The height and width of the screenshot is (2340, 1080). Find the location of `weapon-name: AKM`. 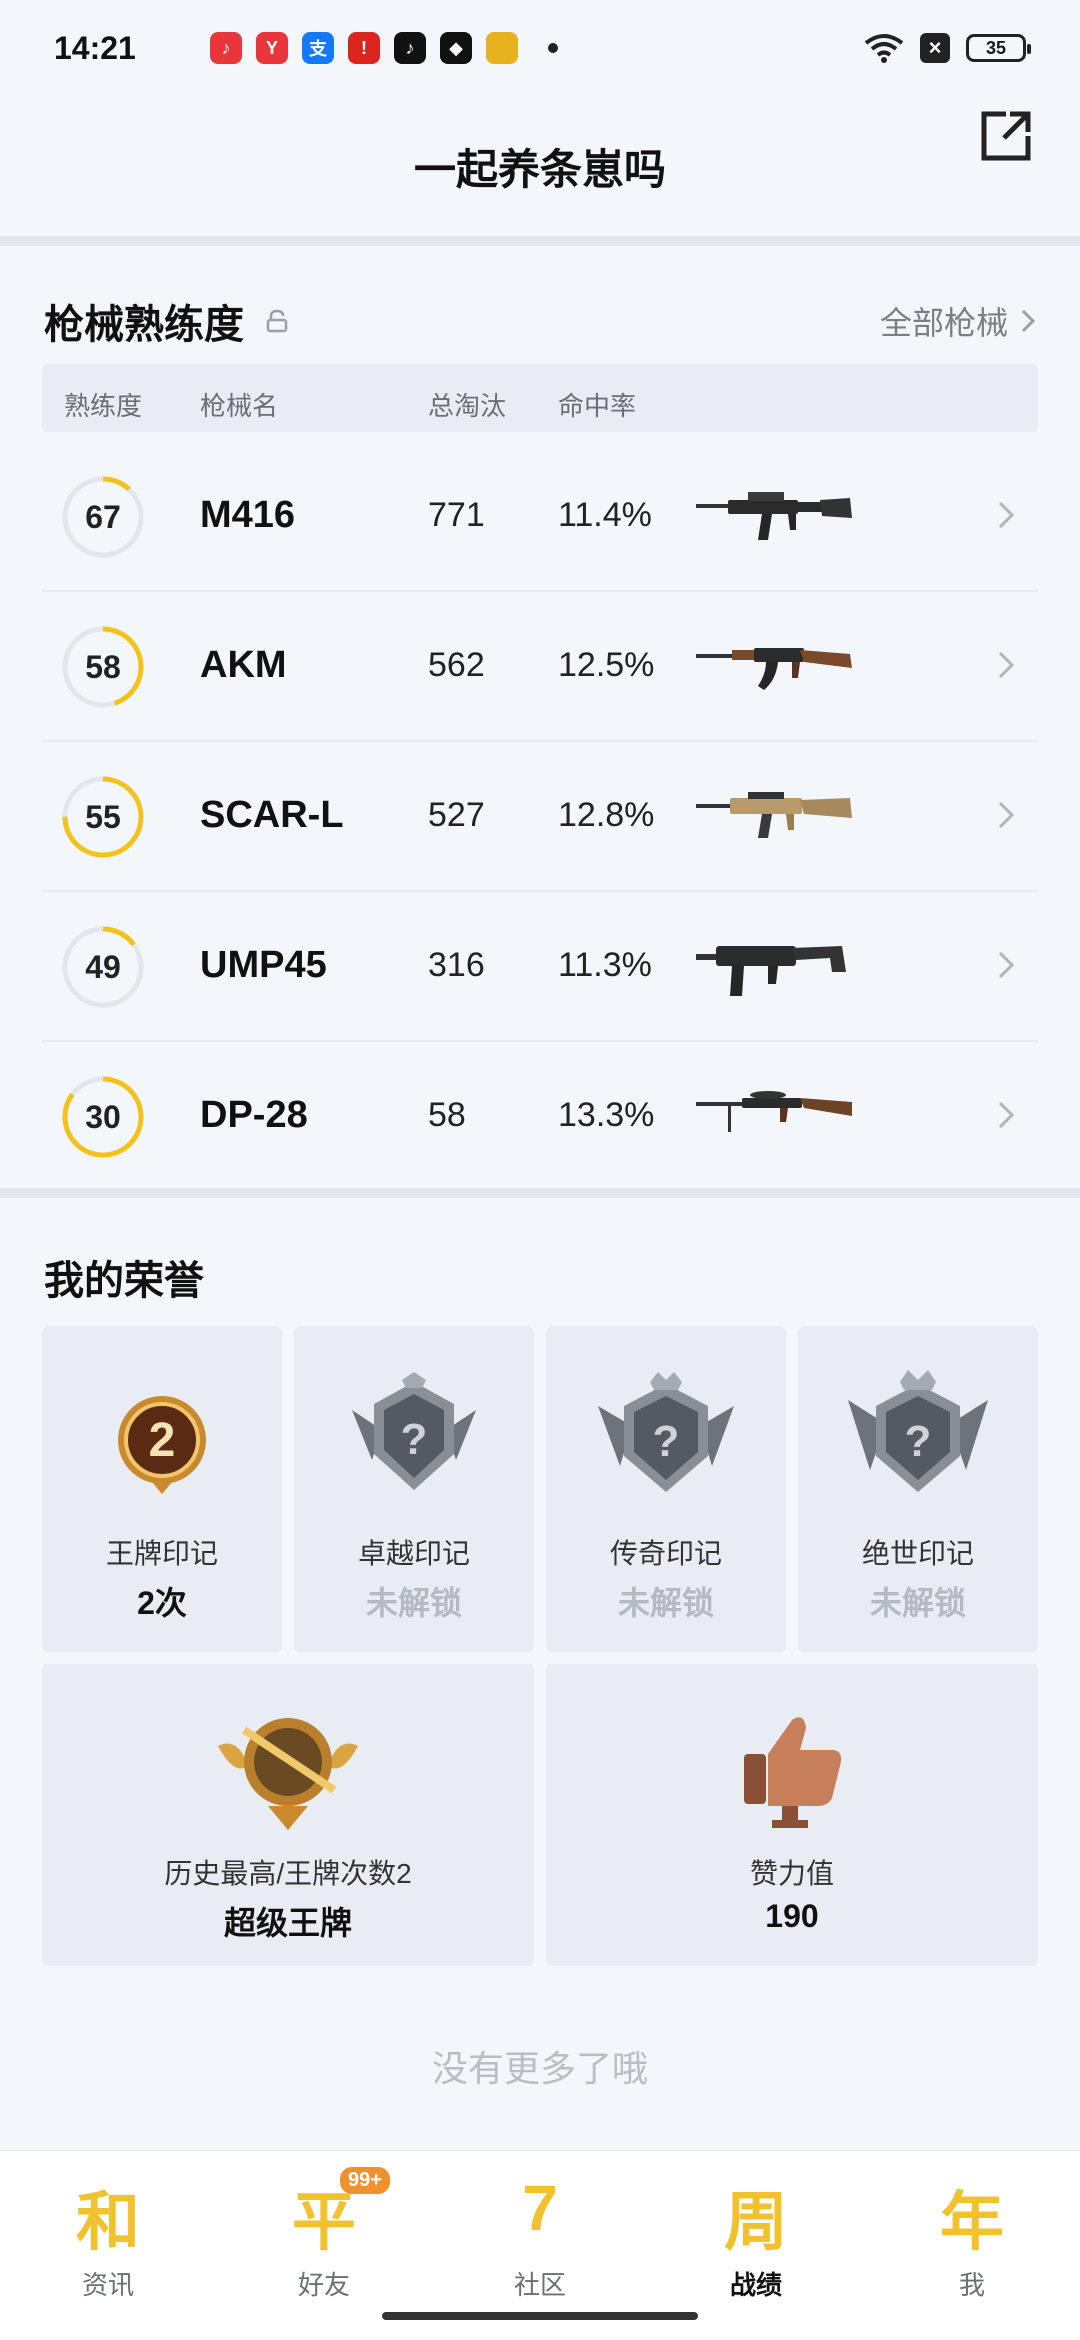

weapon-name: AKM is located at coordinates (243, 665).